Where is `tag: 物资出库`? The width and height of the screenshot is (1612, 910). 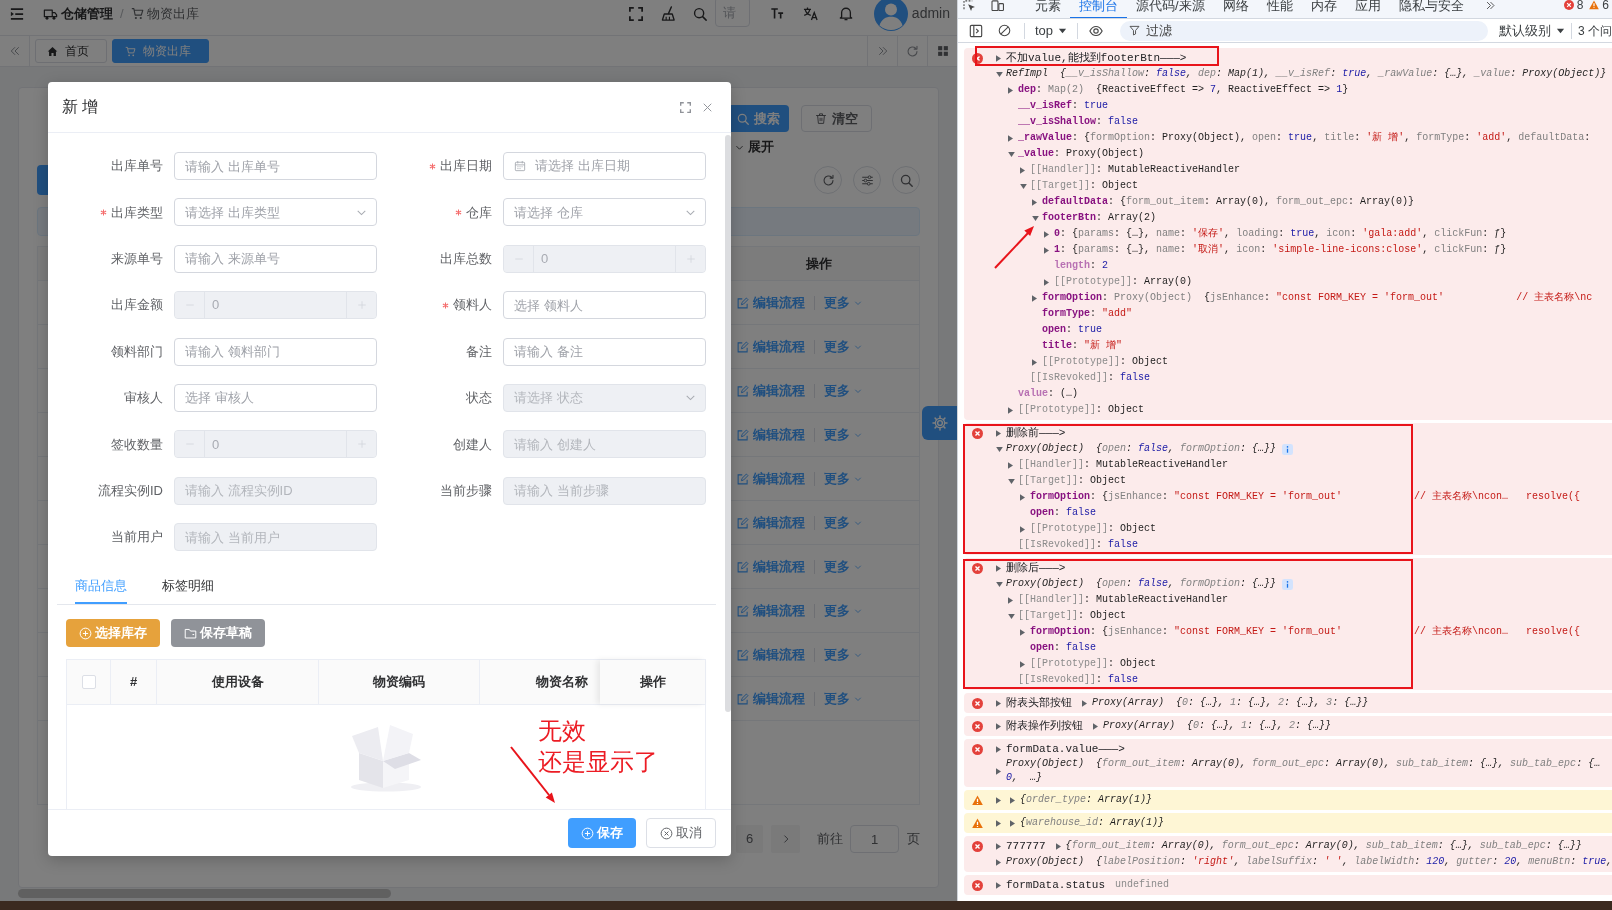
tag: 物资出库 is located at coordinates (160, 51).